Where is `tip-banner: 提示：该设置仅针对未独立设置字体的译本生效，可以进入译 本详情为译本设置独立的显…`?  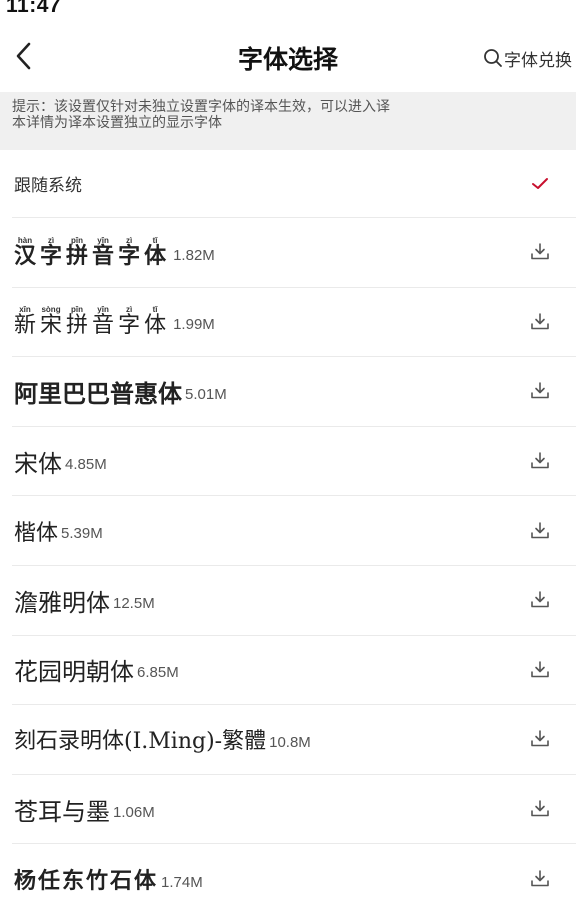 tip-banner: 提示：该设置仅针对未独立设置字体的译本生效，可以进入译 本详情为译本设置独立的显… is located at coordinates (288, 121).